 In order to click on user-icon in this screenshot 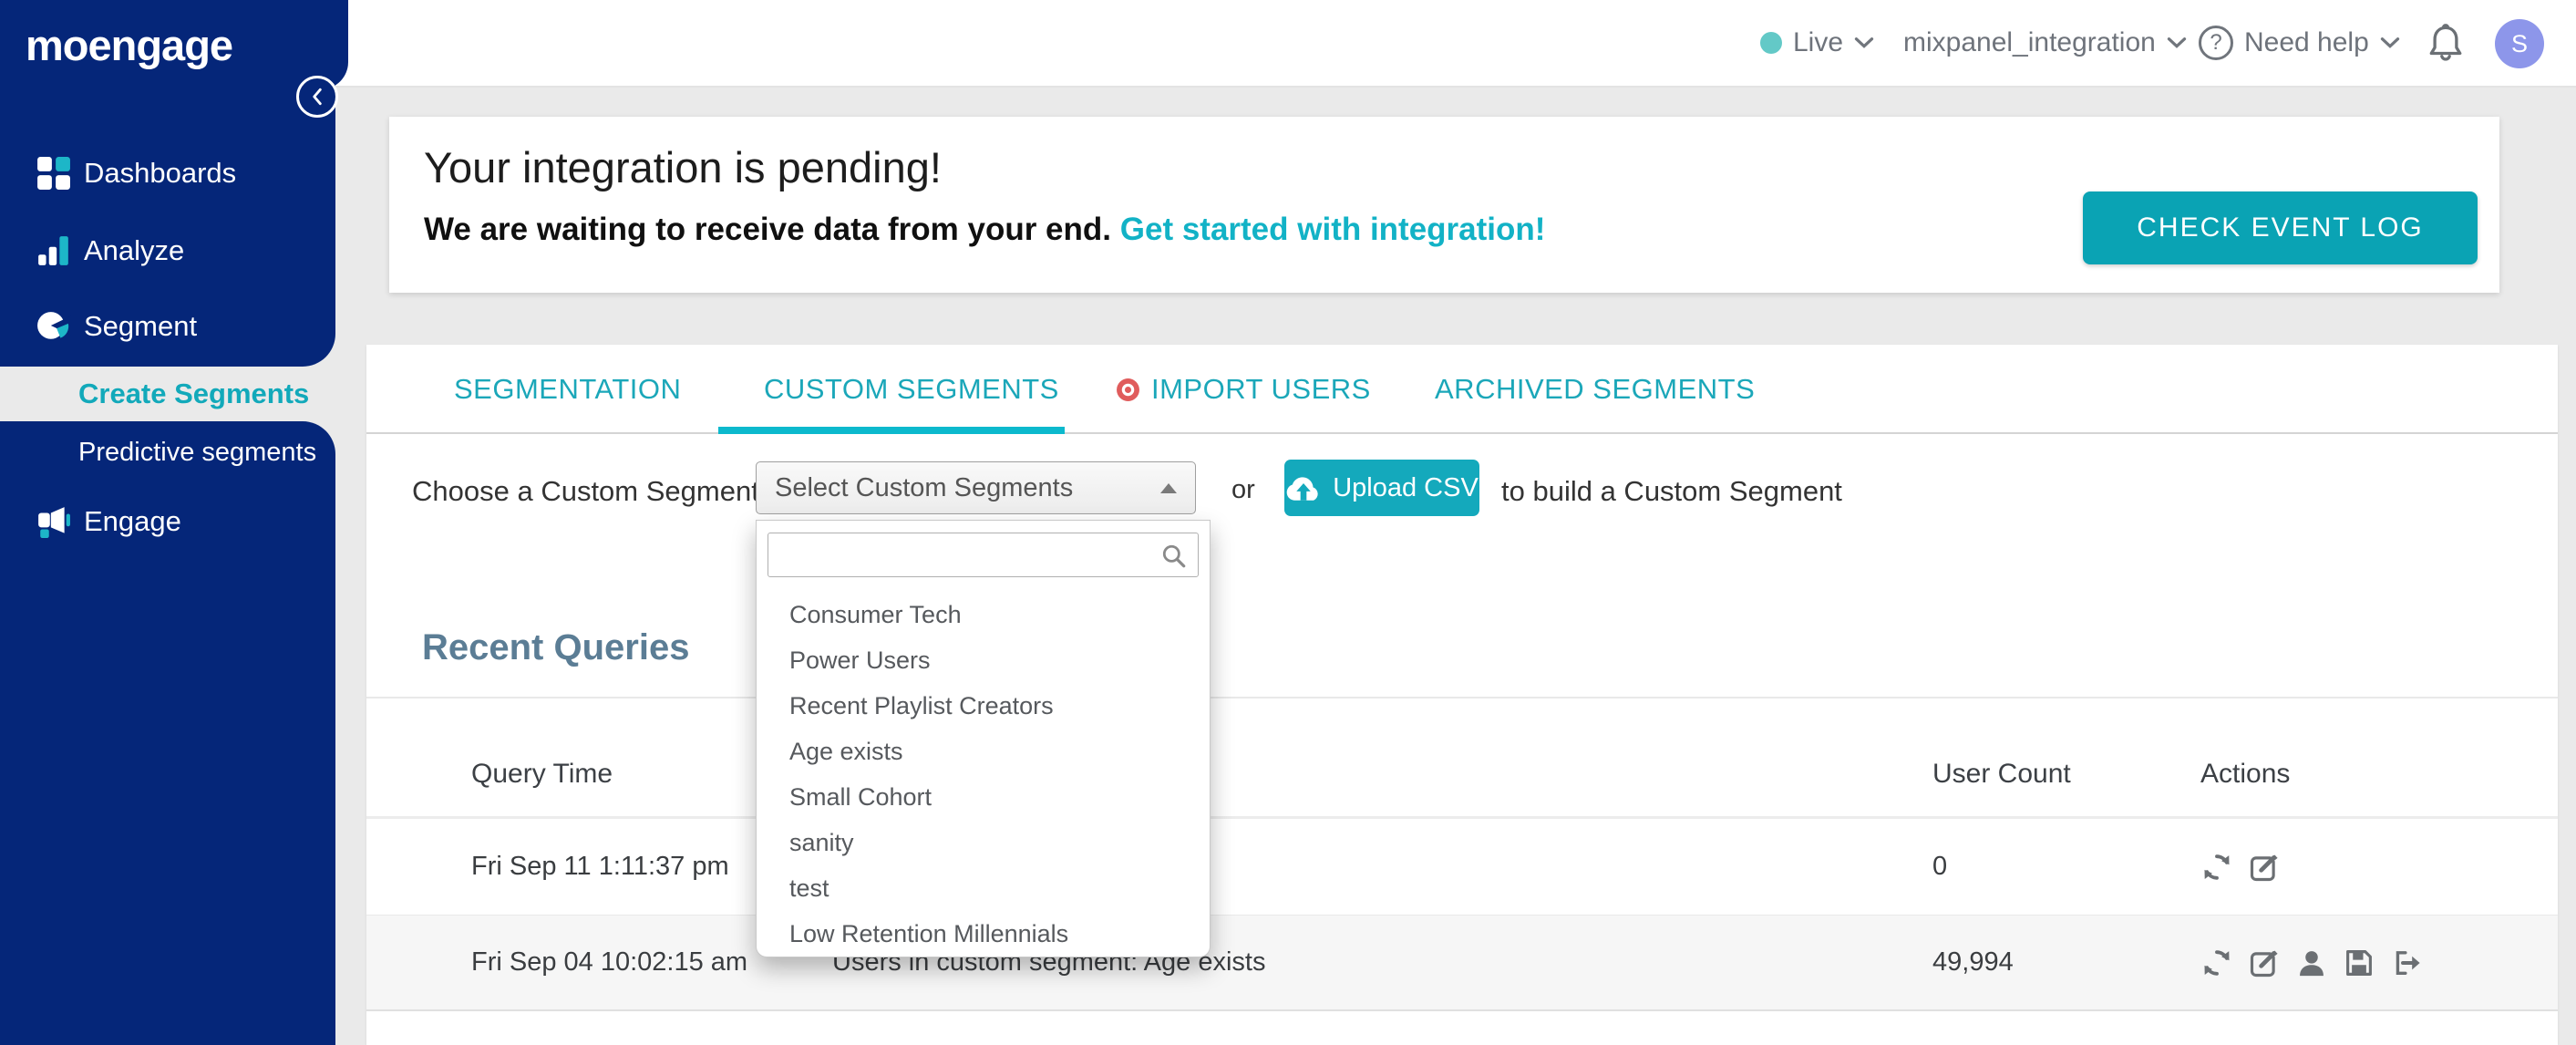, I will do `click(2311, 963)`.